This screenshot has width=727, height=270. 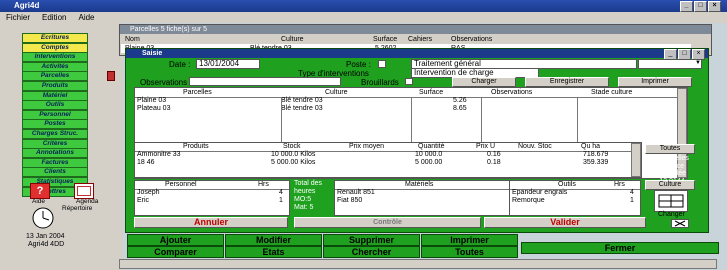 I want to click on p2-stock: 5 000.00 Kilos, so click(x=293, y=162).